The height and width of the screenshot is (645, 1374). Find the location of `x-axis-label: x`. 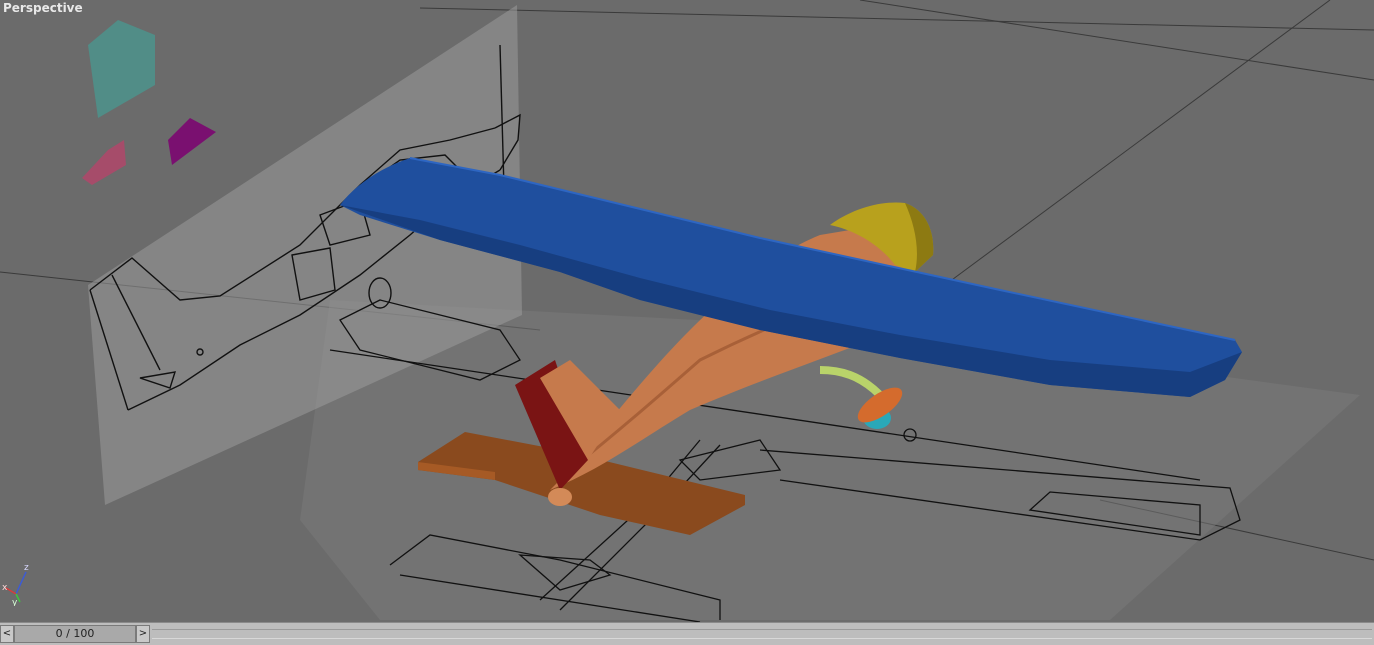

x-axis-label: x is located at coordinates (5, 588).